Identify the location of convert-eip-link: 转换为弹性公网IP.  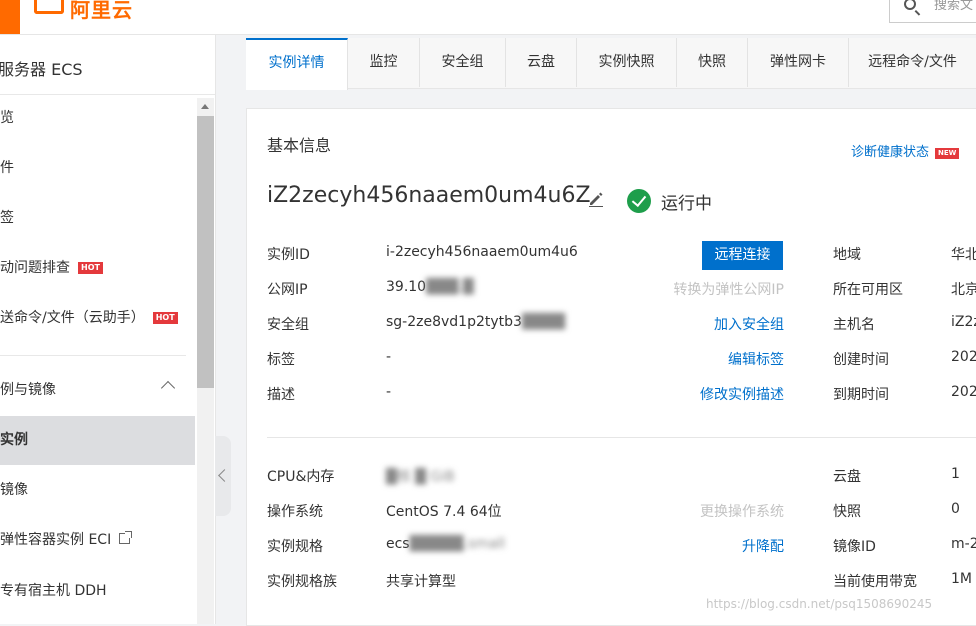
(728, 289).